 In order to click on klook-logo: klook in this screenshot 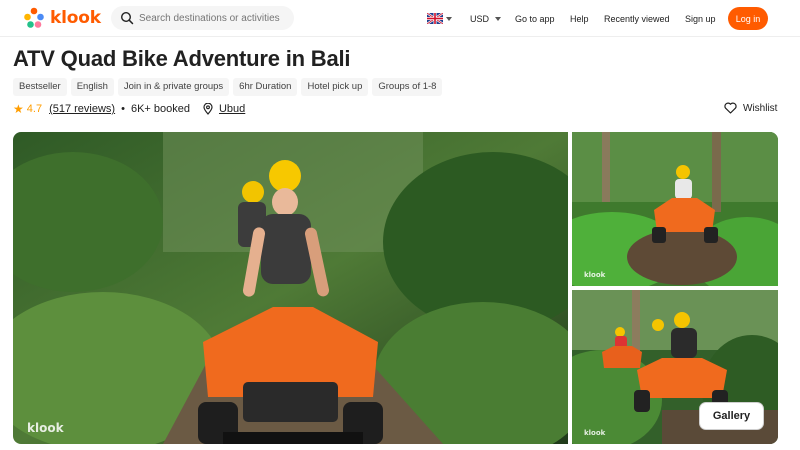, I will do `click(62, 18)`.